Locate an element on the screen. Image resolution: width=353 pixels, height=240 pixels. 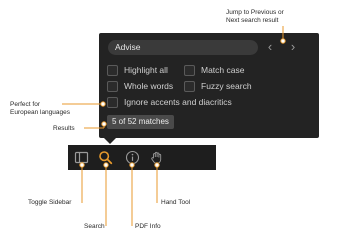
callout-pdf-info: PDF Info is located at coordinates (148, 226).